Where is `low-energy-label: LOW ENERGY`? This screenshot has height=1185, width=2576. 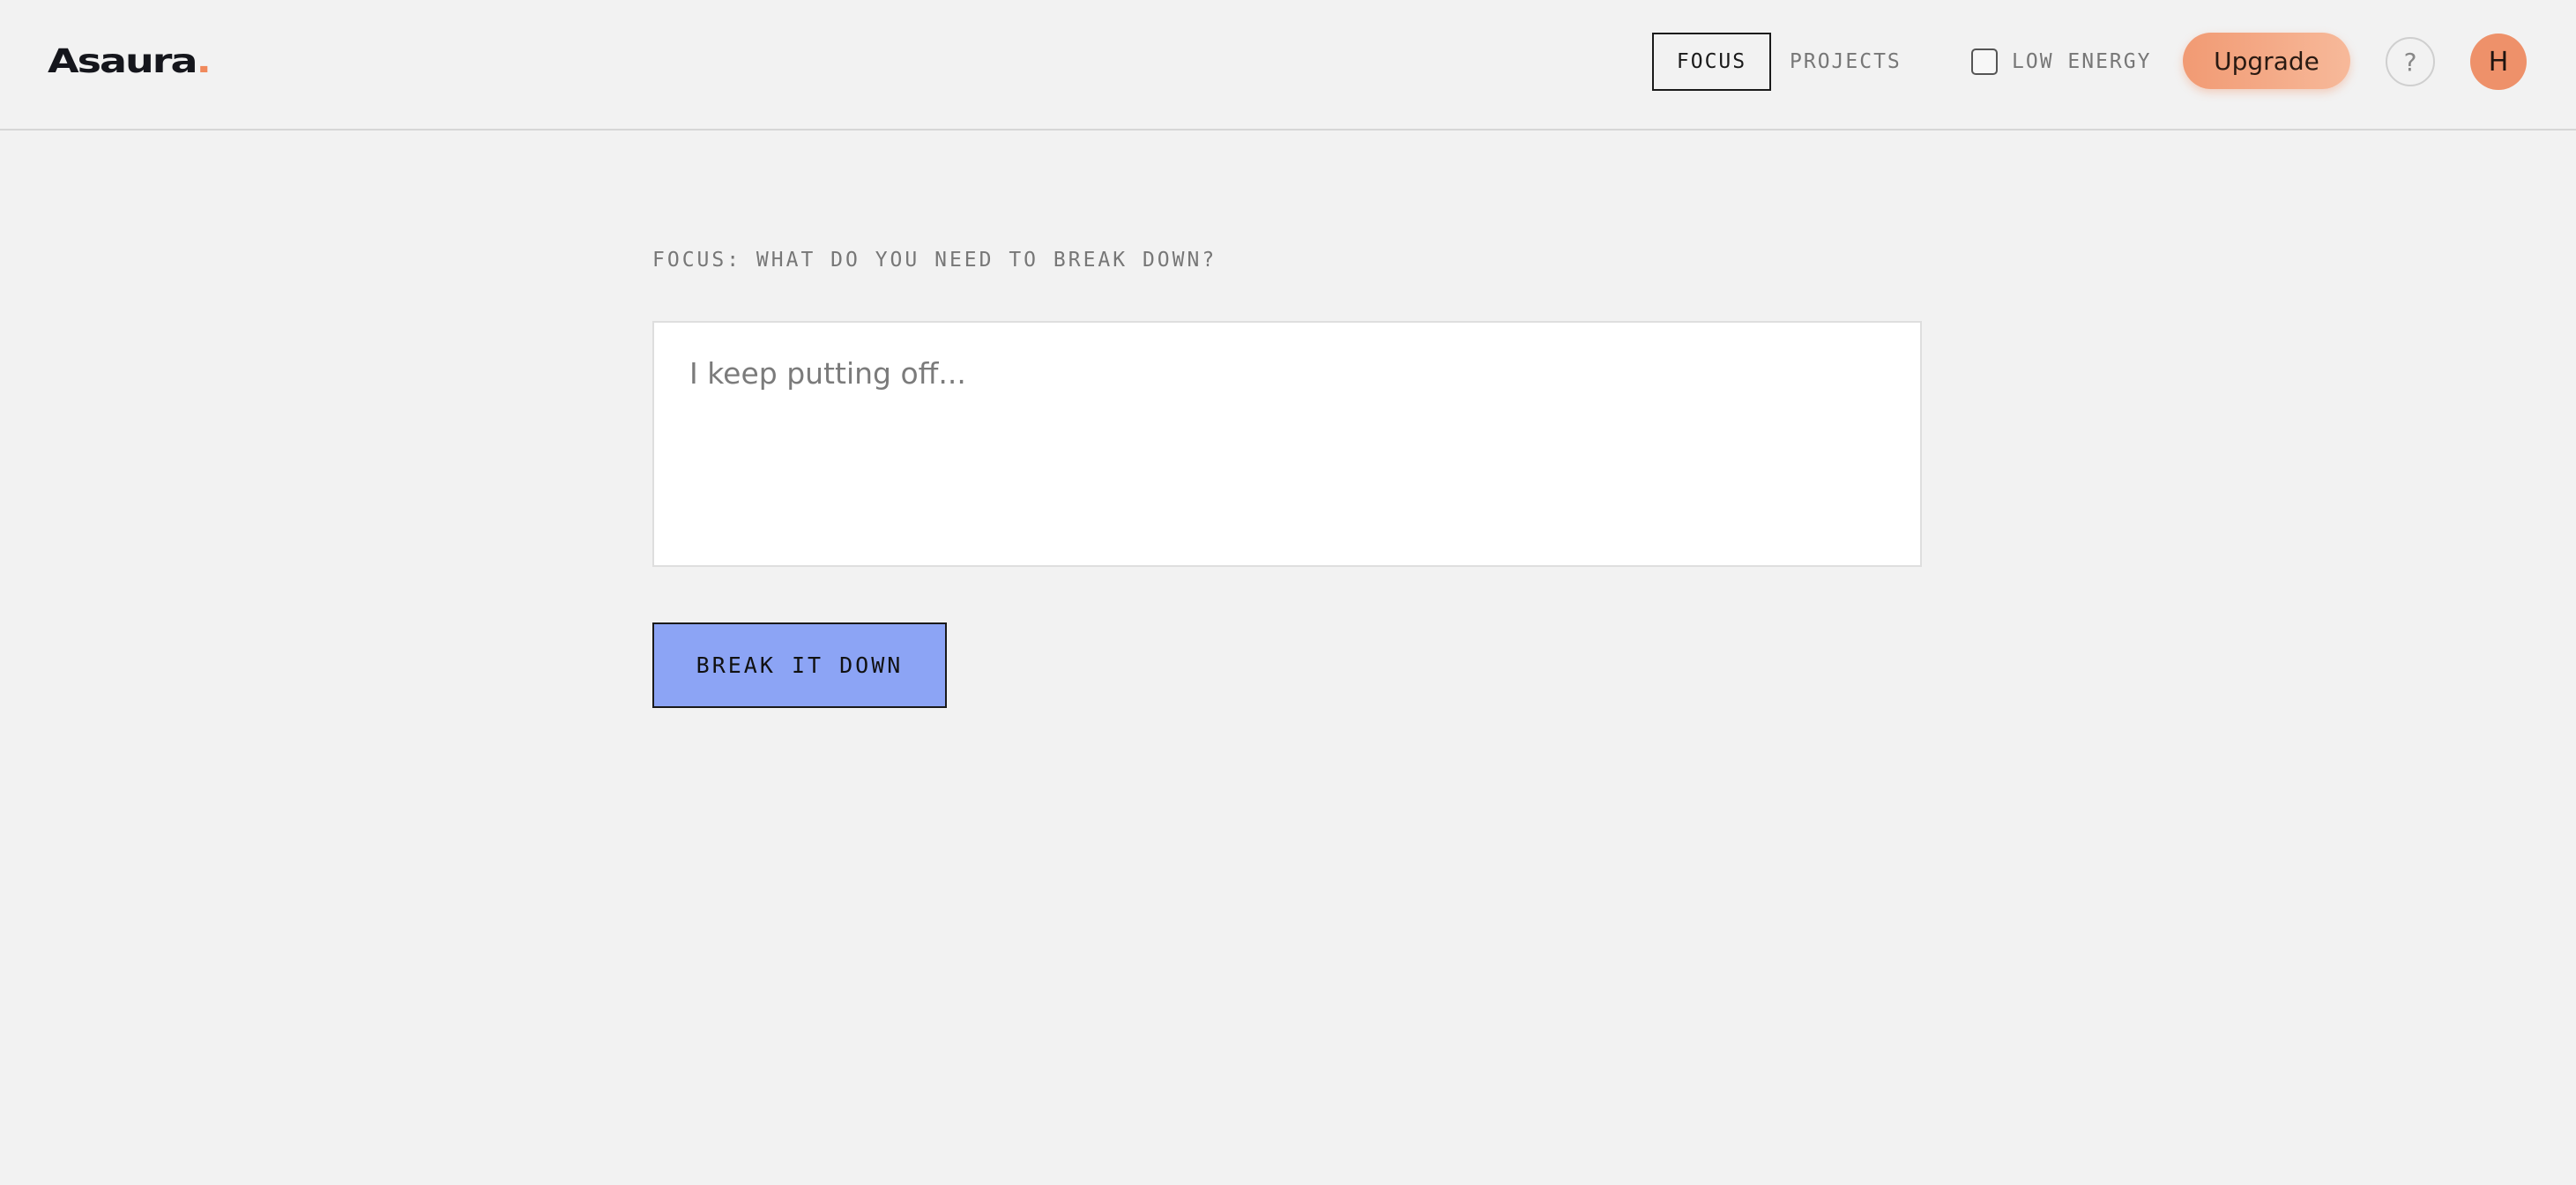 low-energy-label: LOW ENERGY is located at coordinates (2082, 62).